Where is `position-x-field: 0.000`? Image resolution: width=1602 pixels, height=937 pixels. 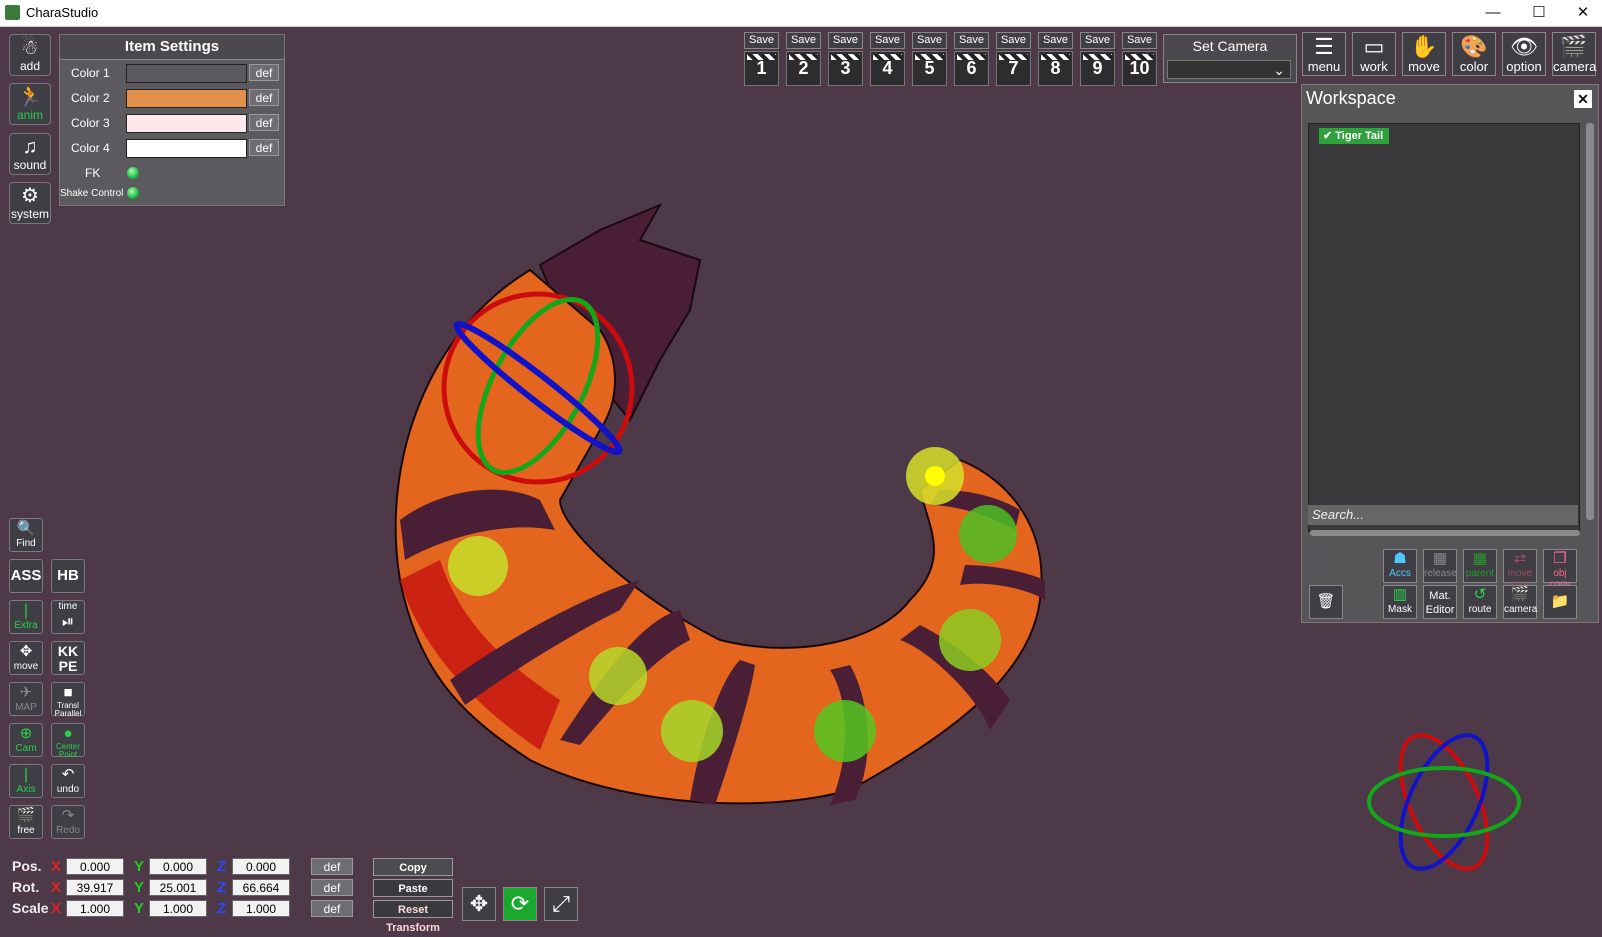
position-x-field: 0.000 is located at coordinates (95, 866).